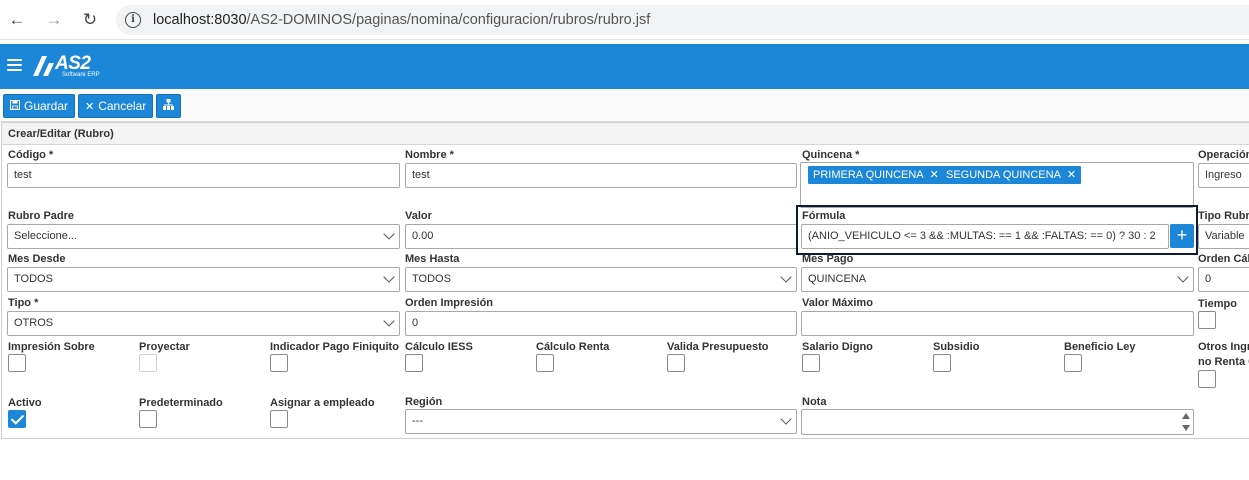 Image resolution: width=1249 pixels, height=480 pixels. I want to click on impresion-sobre-label: Impresión Sobre, so click(51, 347).